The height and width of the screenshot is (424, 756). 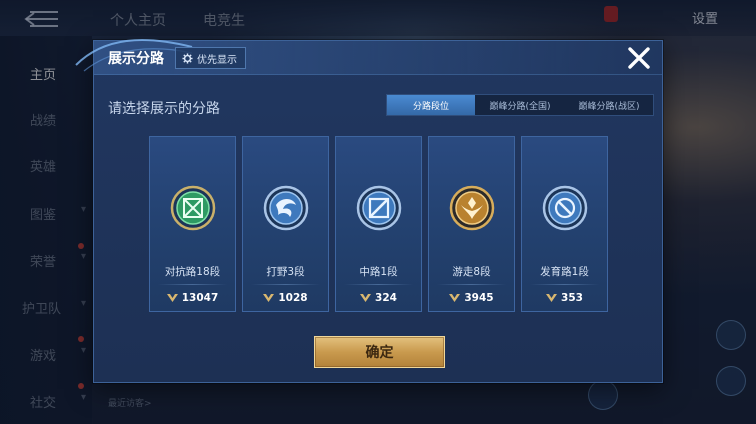 I want to click on lane-score: 1028, so click(x=285, y=298).